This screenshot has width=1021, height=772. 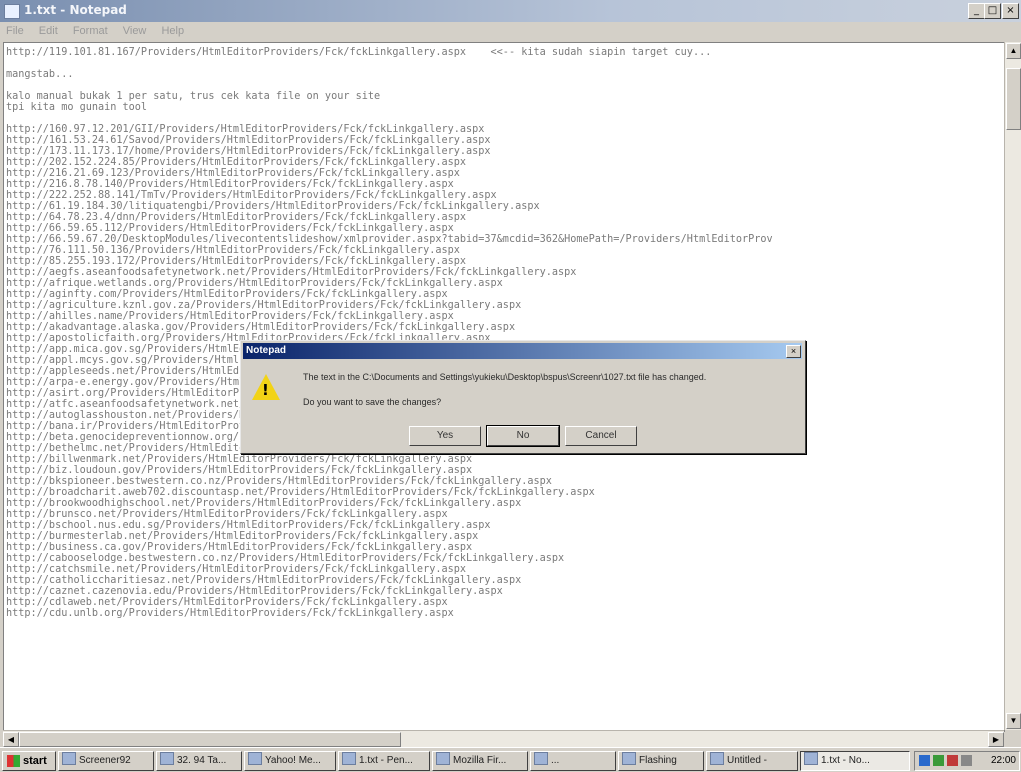 I want to click on system-tray: 22:00, so click(x=967, y=761).